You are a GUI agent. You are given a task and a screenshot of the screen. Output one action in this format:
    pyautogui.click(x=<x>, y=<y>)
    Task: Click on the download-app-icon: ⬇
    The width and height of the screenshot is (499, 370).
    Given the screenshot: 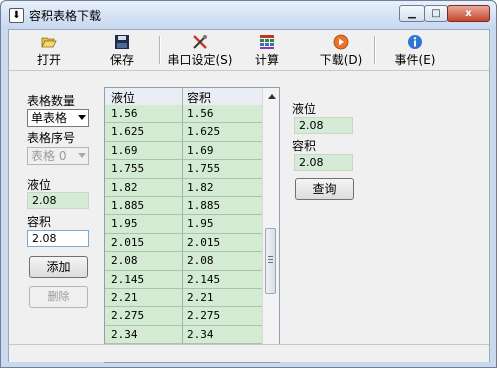 What is the action you would take?
    pyautogui.click(x=16, y=15)
    